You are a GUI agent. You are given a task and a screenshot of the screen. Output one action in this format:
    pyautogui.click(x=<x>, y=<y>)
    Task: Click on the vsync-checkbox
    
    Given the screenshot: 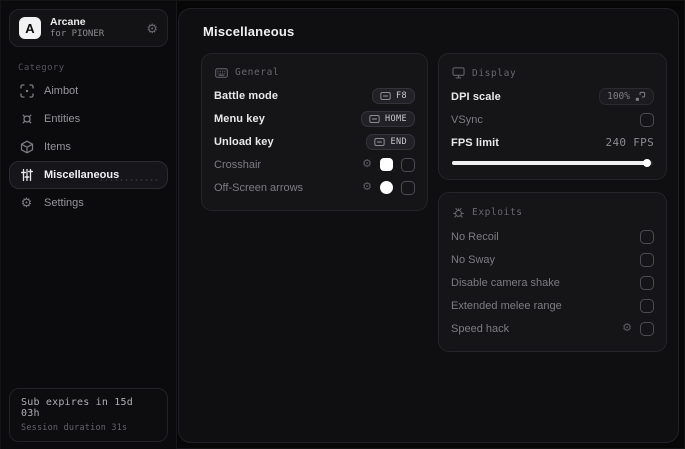 What is the action you would take?
    pyautogui.click(x=647, y=119)
    